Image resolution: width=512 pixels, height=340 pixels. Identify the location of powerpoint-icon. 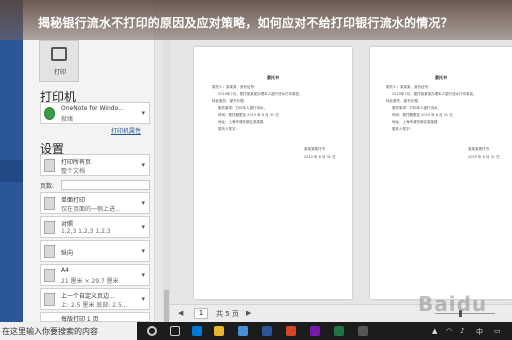
(291, 331).